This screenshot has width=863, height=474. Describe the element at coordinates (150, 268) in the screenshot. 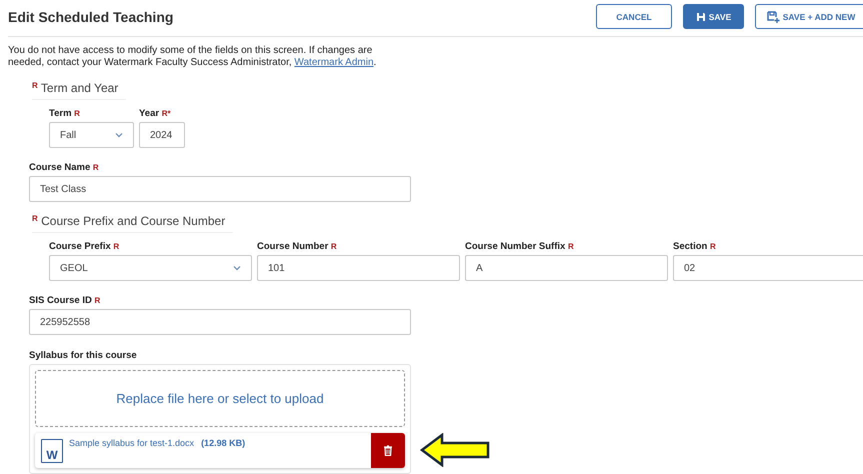

I see `select-field: GEOL` at that location.